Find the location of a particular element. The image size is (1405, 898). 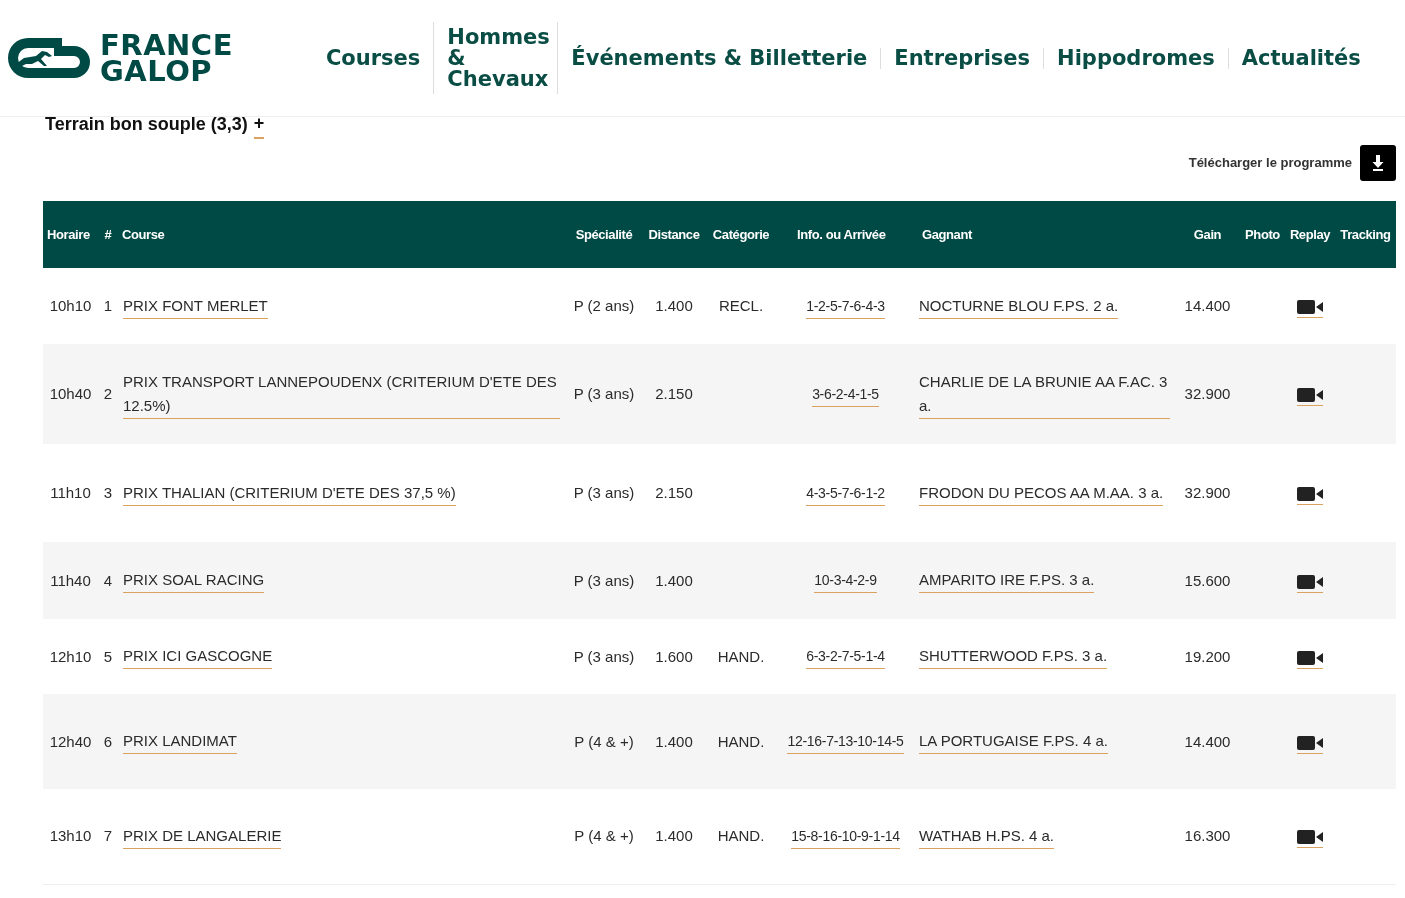

winner-link: WATHAB H.PS. 4 a. is located at coordinates (987, 836).